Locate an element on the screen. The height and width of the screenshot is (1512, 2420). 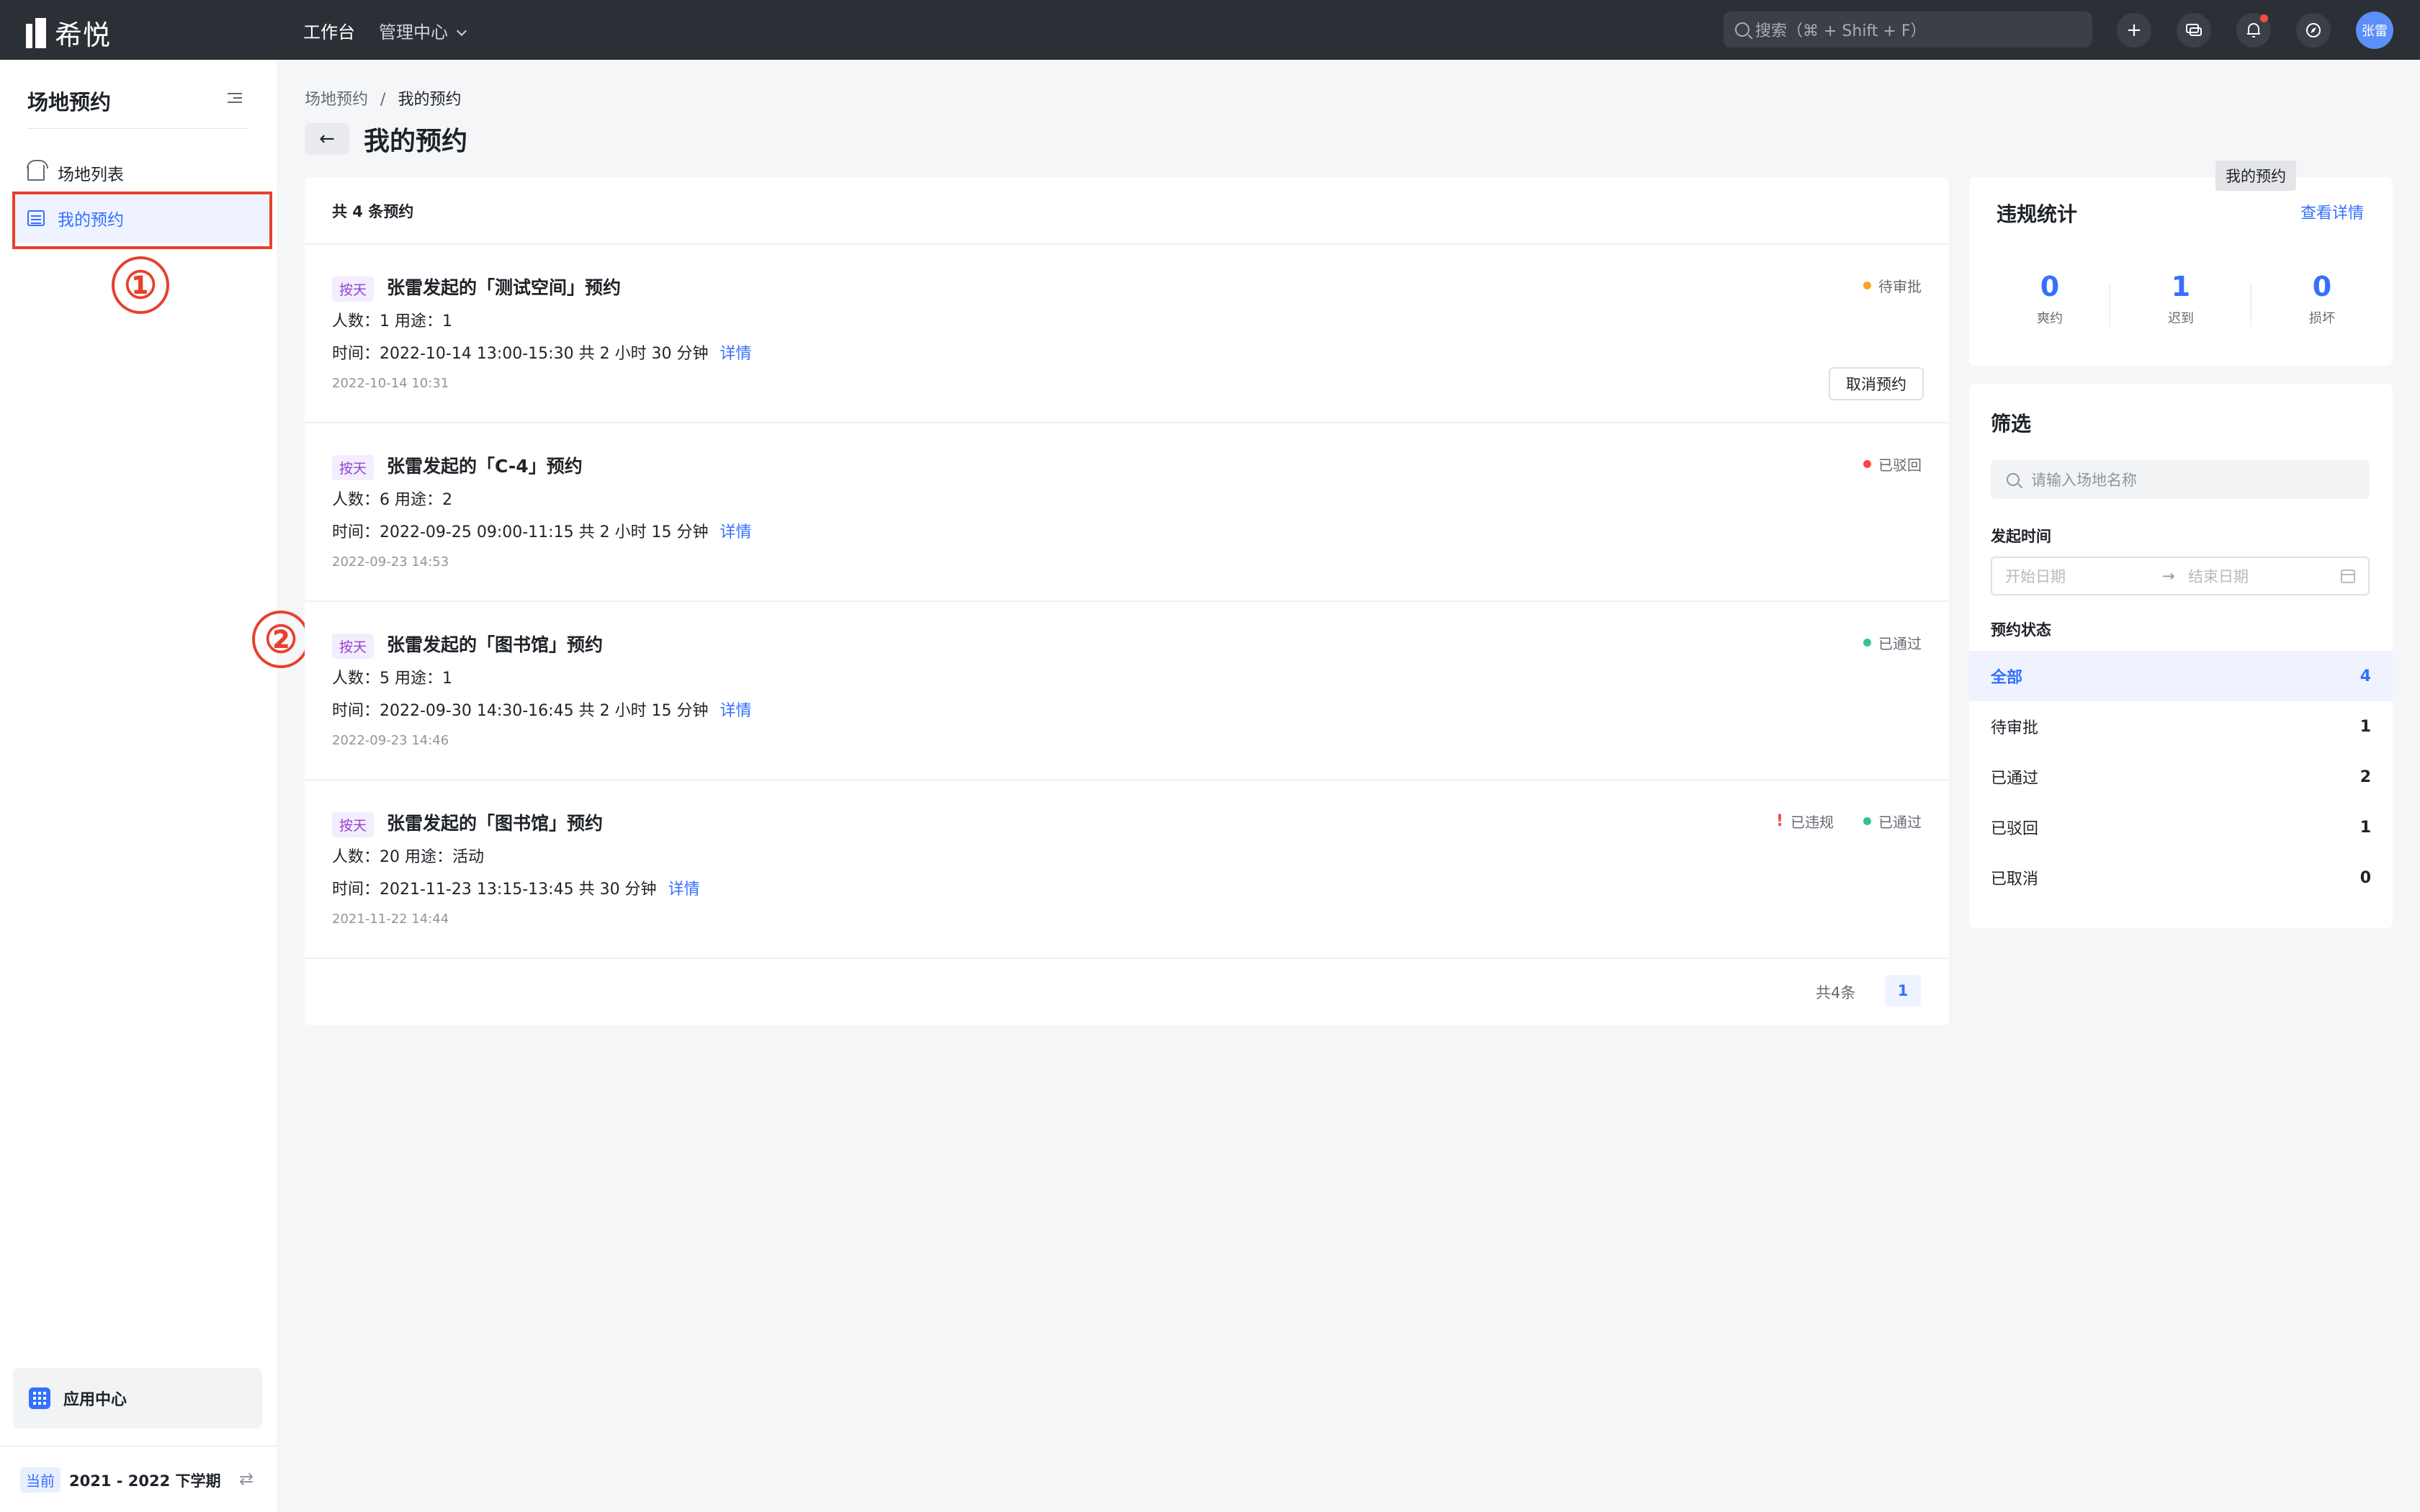
list-divider is located at coordinates (1127, 958).